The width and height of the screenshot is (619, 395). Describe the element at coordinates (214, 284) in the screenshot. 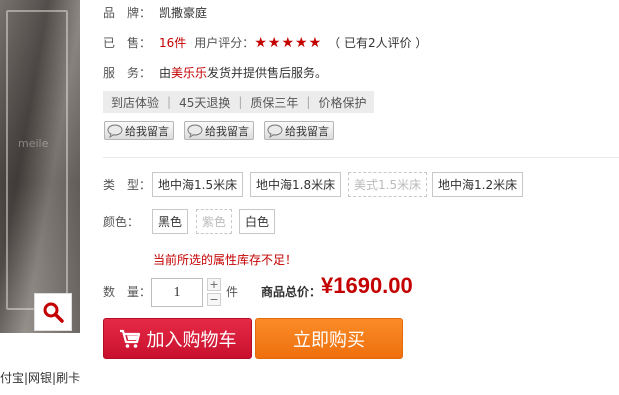

I see `quantity-increase-button: +` at that location.